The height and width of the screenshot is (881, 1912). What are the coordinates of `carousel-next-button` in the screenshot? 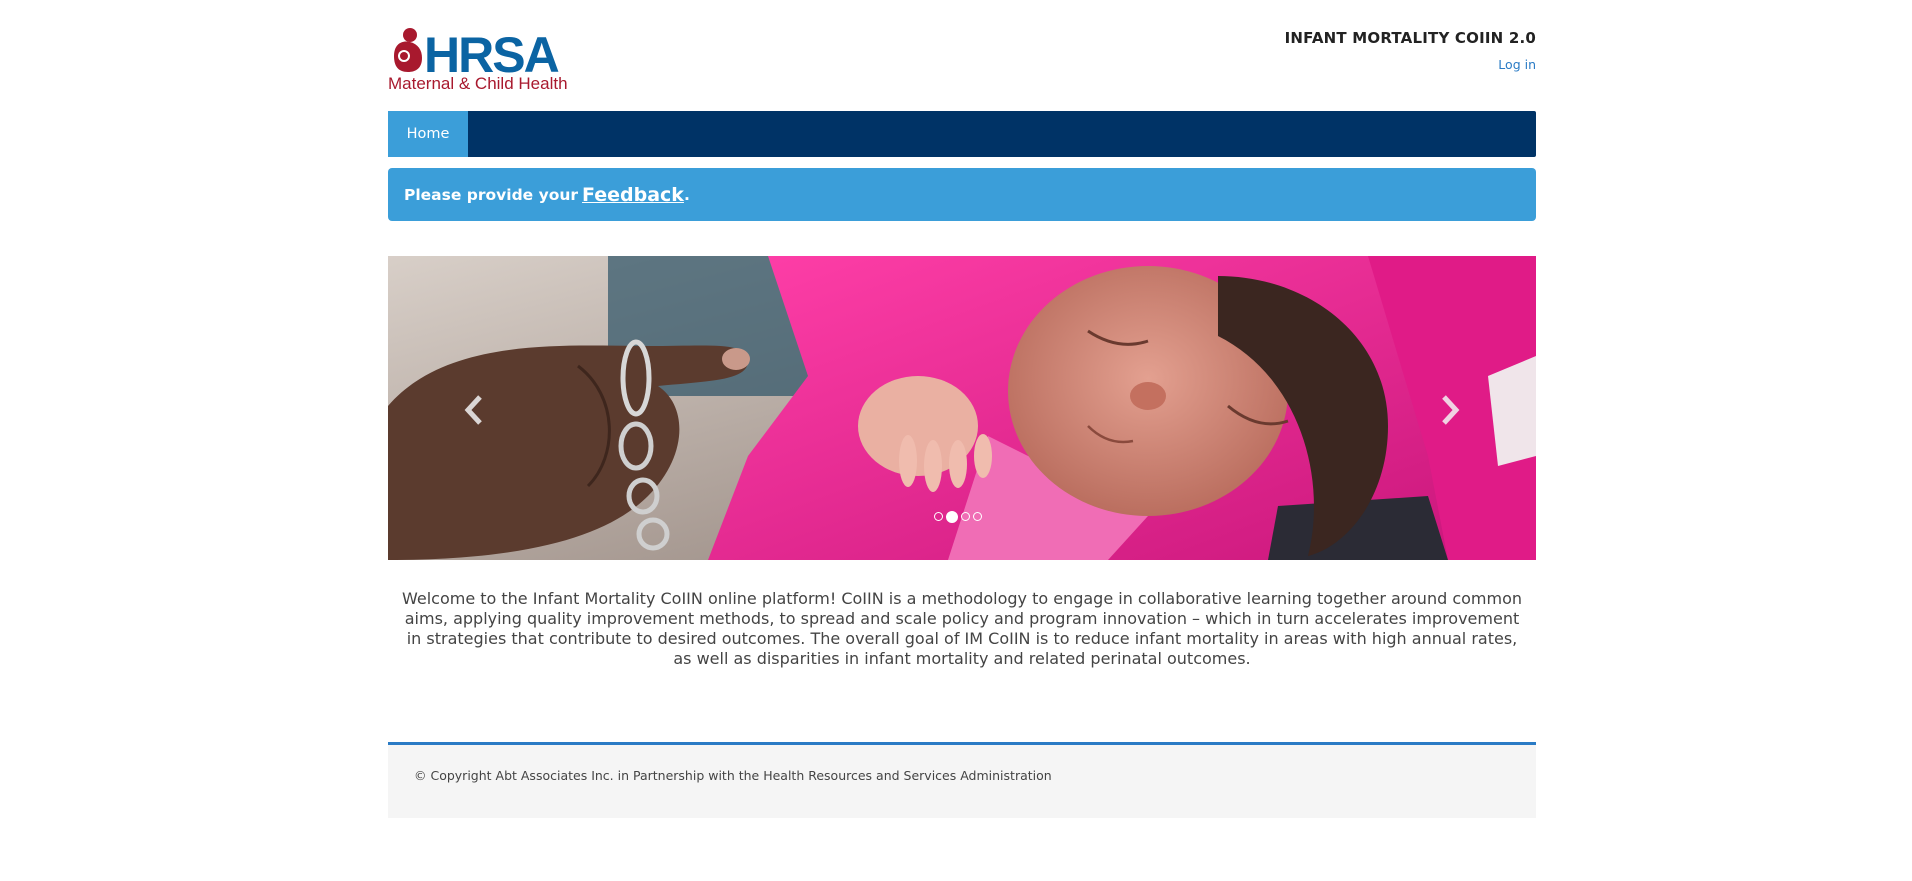 It's located at (1450, 410).